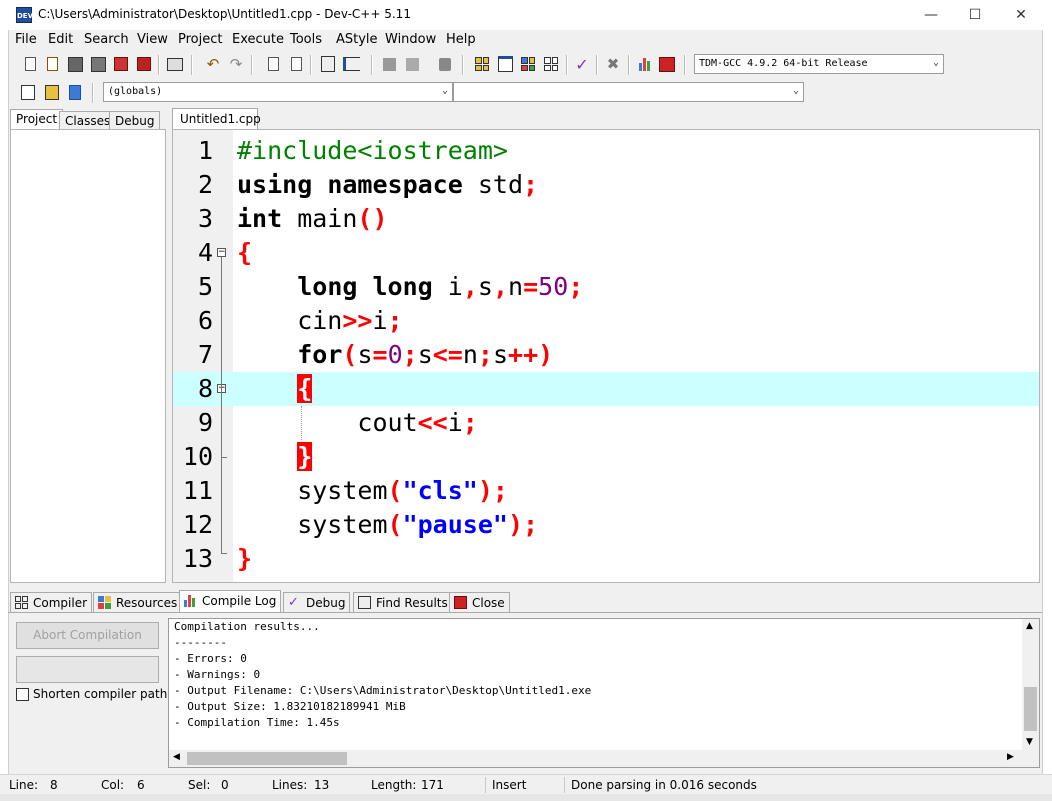  Describe the element at coordinates (152, 39) in the screenshot. I see `menu-view: View` at that location.